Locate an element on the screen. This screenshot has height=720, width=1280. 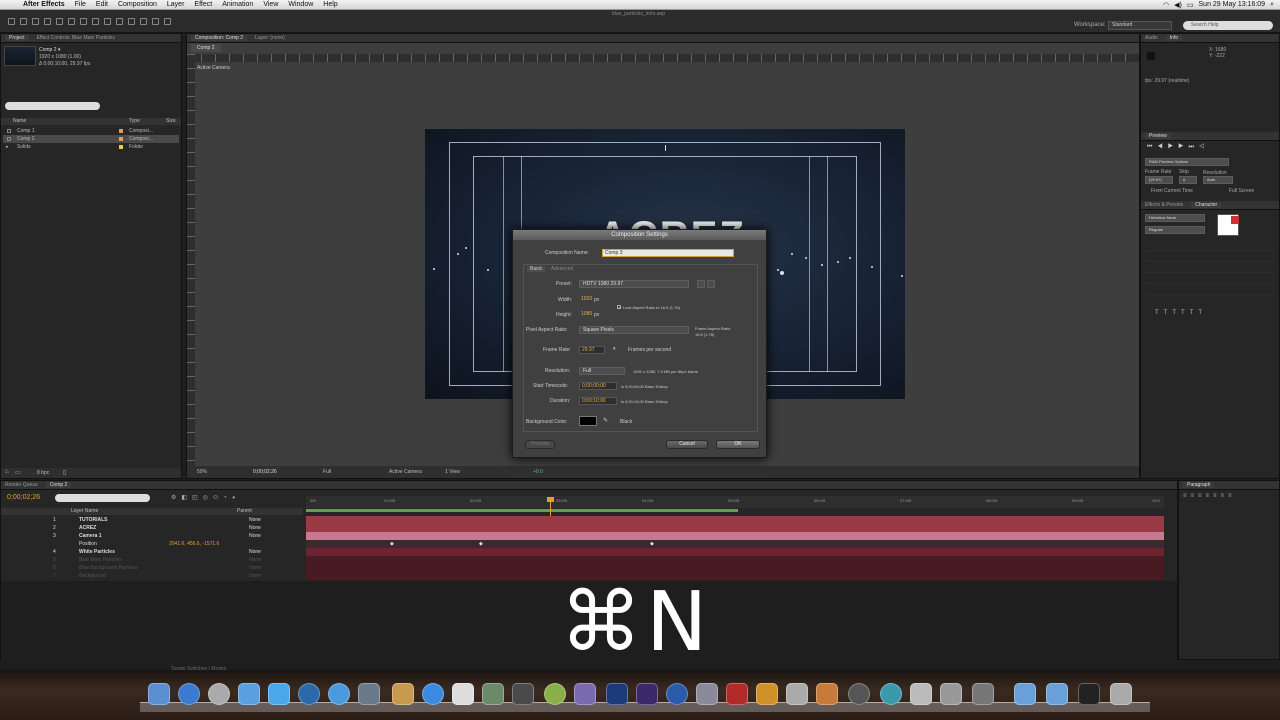
project-item-solids: ▸ Solids Folder is located at coordinates (91, 147).